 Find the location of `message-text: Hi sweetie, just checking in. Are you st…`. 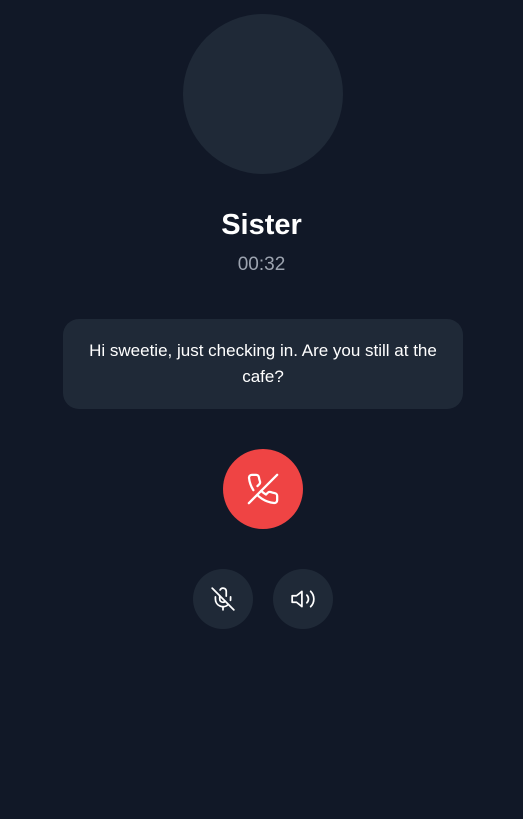

message-text: Hi sweetie, just checking in. Are you st… is located at coordinates (263, 363).